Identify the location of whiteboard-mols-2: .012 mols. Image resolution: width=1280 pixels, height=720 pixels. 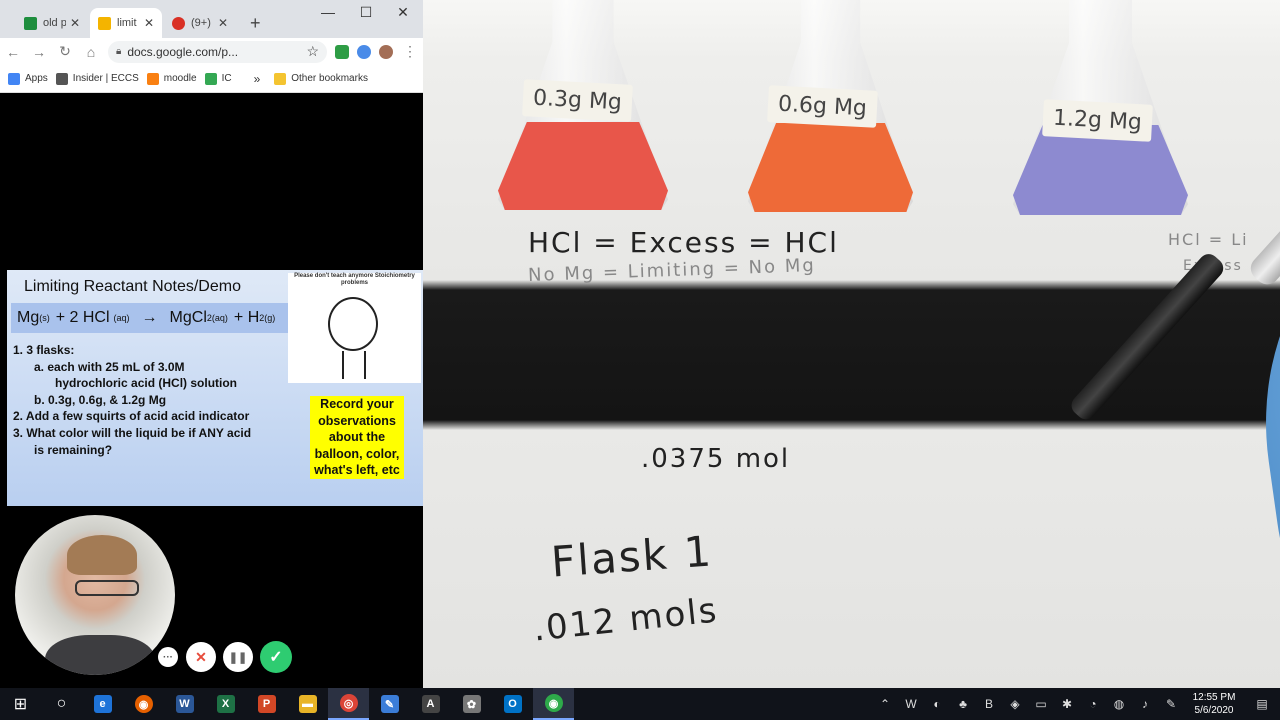
(626, 620).